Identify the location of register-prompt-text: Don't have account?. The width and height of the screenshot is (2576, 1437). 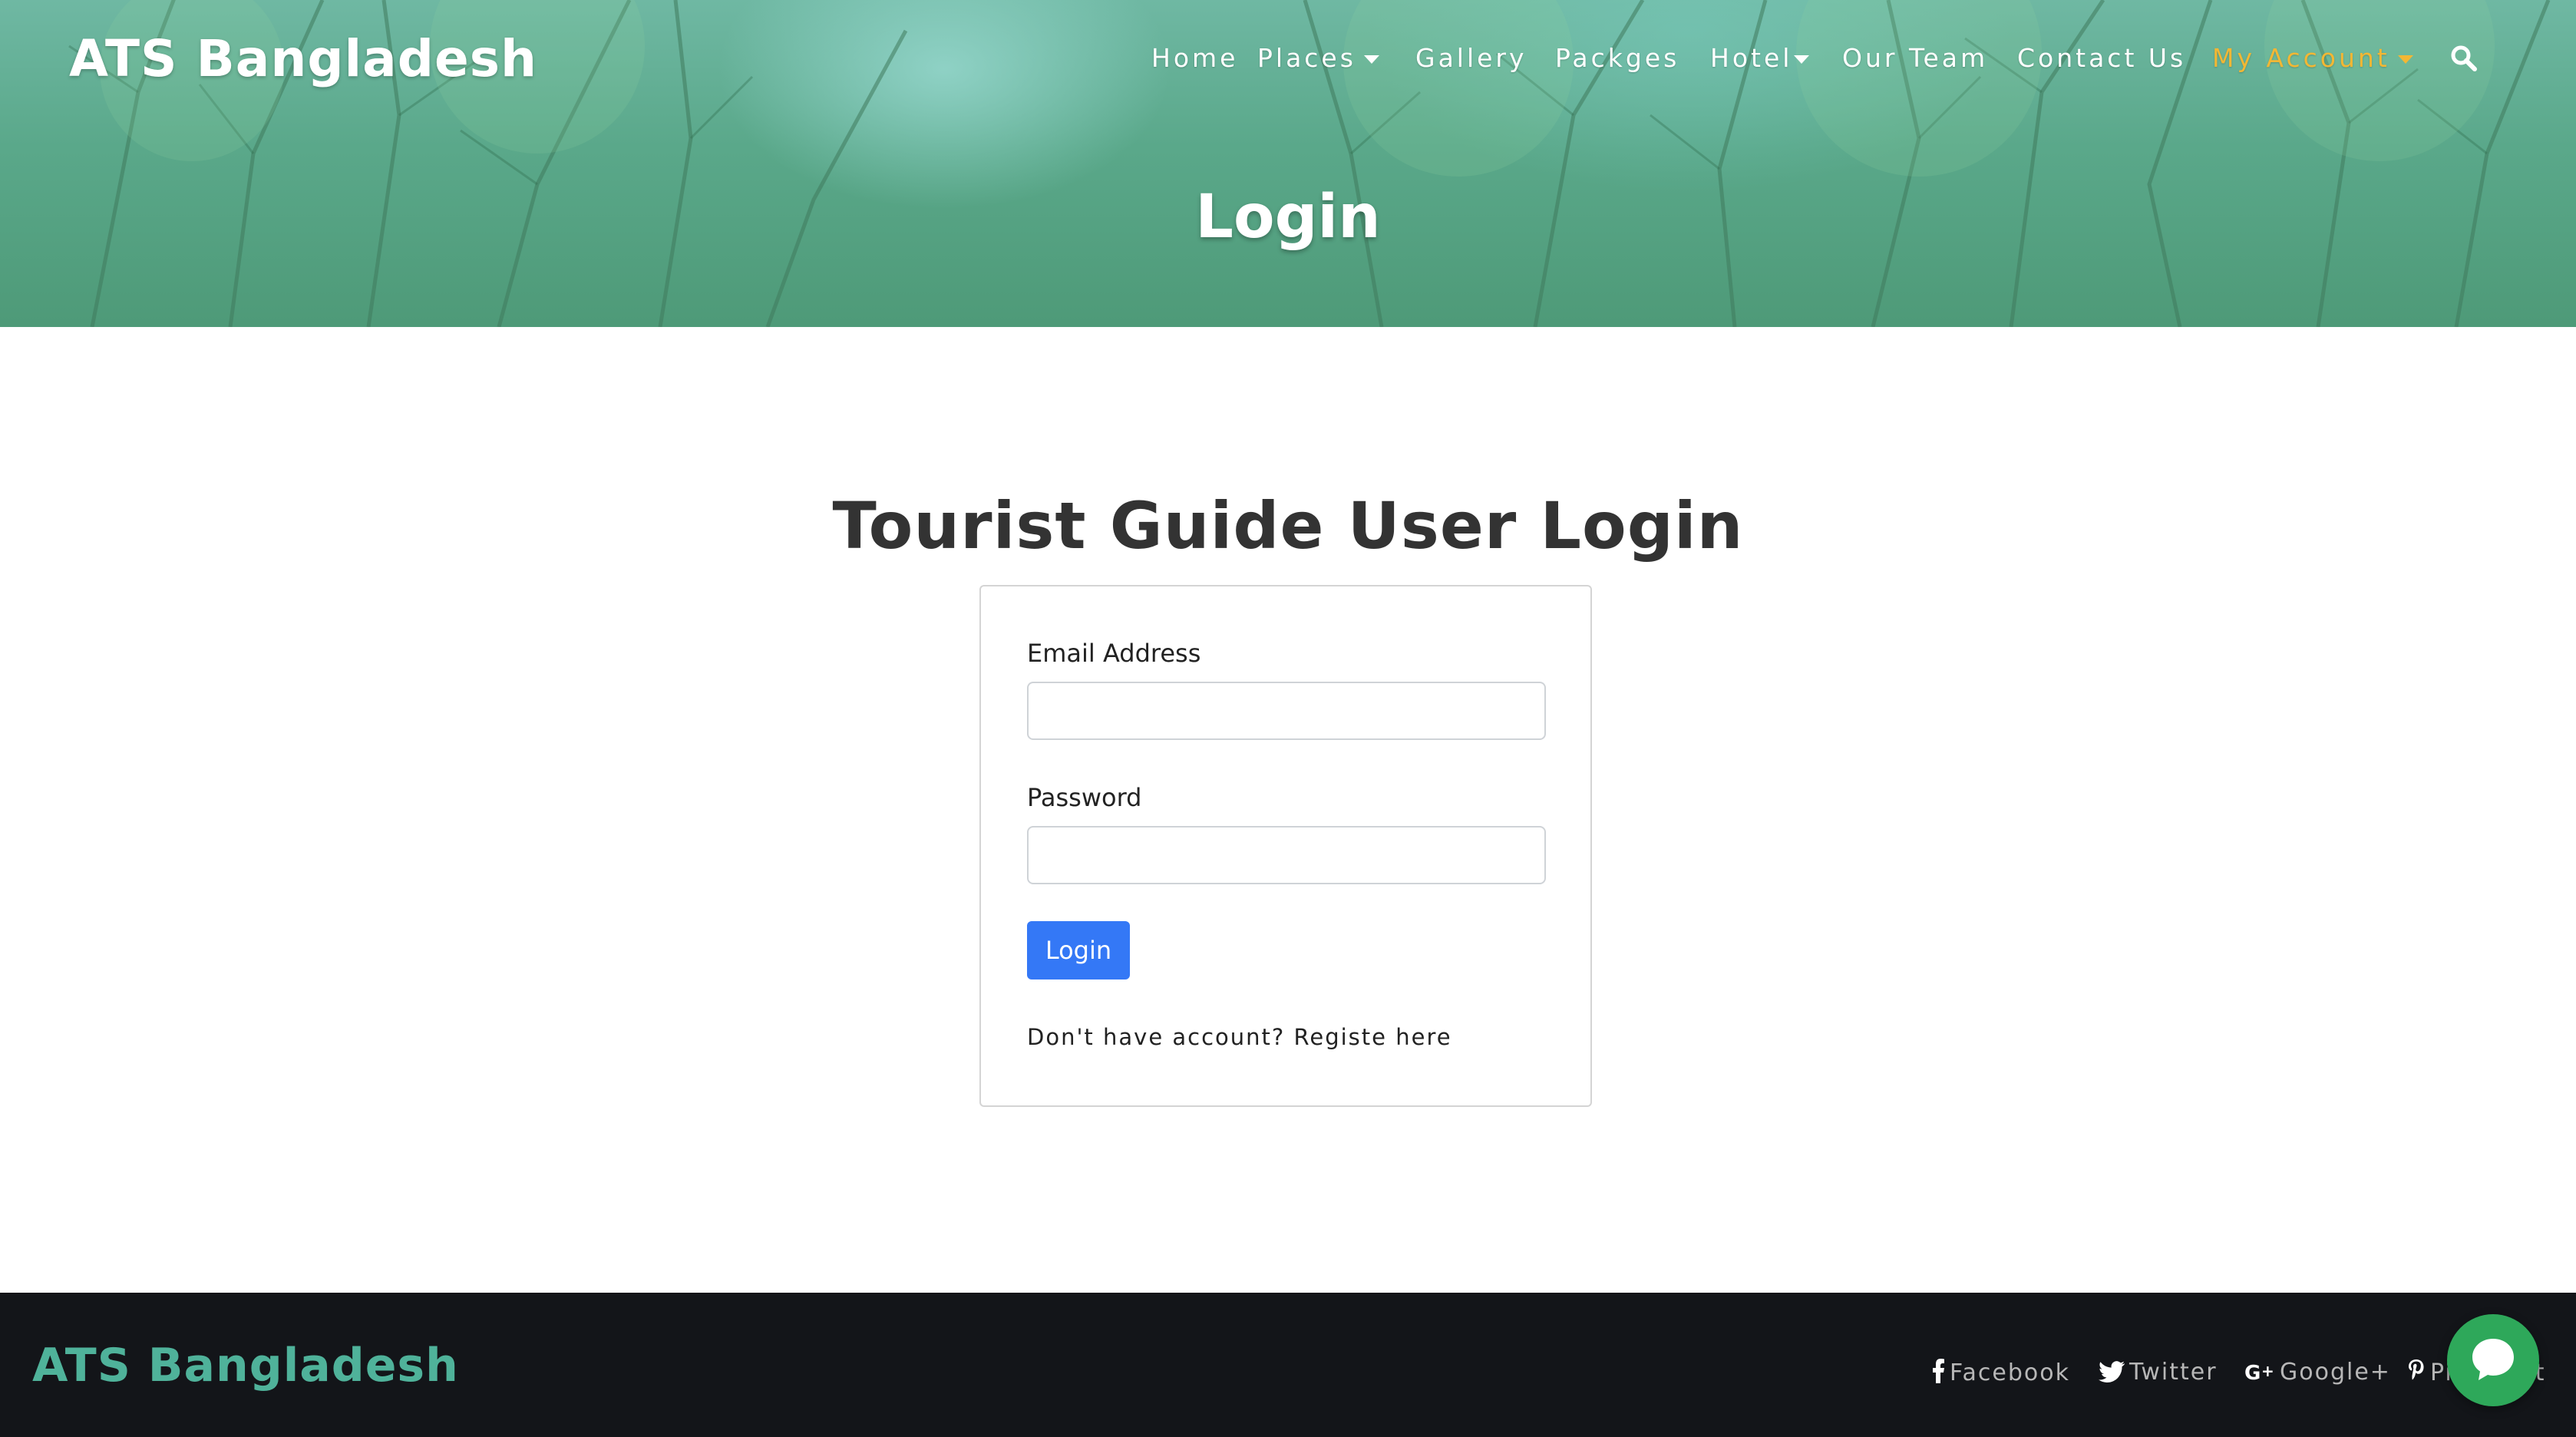
(1156, 1037).